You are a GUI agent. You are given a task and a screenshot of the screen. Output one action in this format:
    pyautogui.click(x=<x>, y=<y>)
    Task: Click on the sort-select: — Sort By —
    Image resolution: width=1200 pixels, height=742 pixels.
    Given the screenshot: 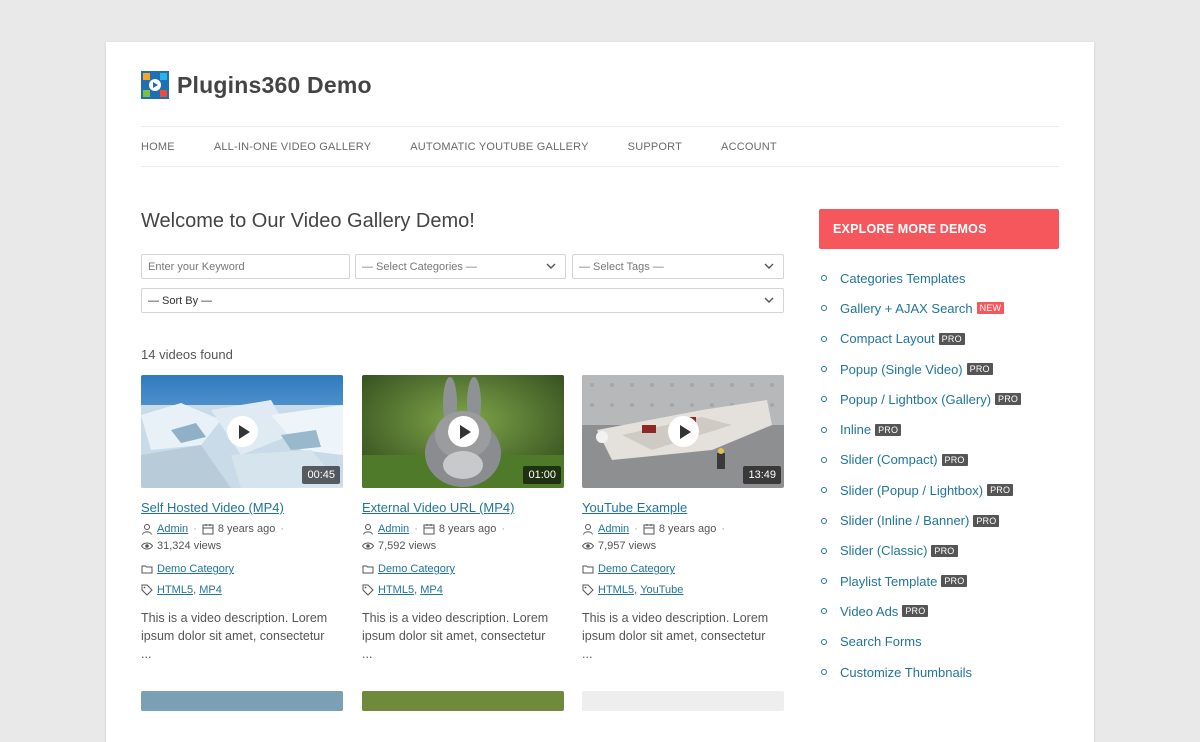 What is the action you would take?
    pyautogui.click(x=462, y=300)
    